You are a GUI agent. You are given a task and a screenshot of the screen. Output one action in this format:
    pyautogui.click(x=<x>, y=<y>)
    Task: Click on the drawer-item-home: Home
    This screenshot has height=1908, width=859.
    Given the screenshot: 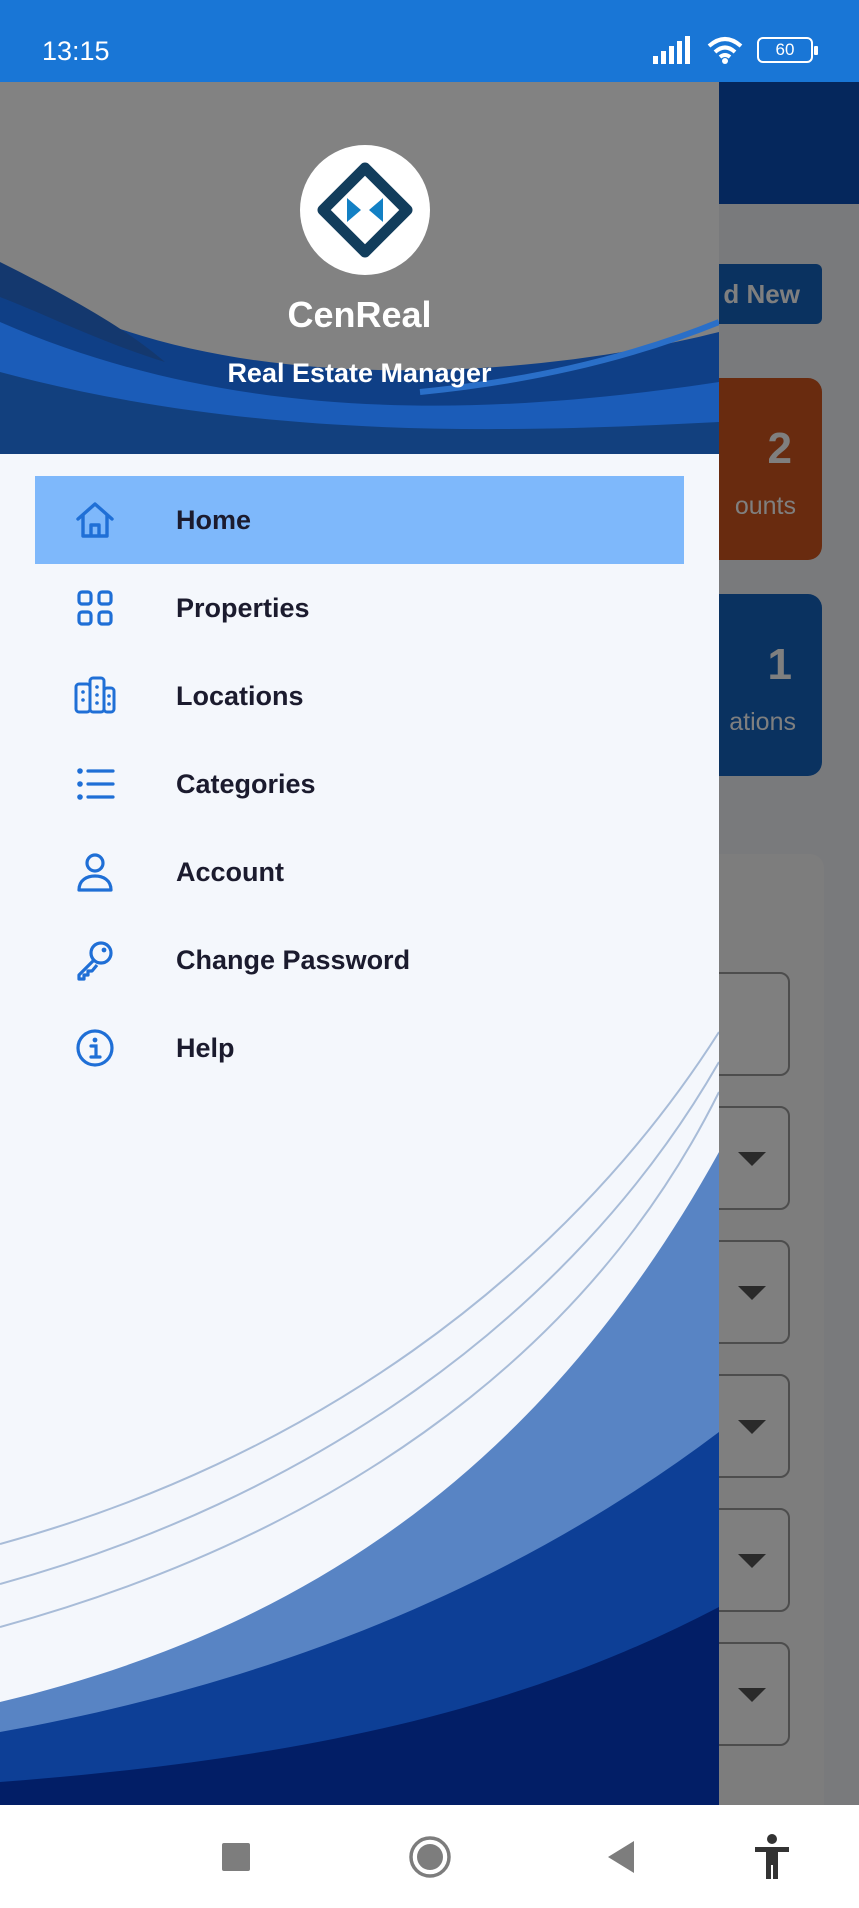 What is the action you would take?
    pyautogui.click(x=359, y=520)
    